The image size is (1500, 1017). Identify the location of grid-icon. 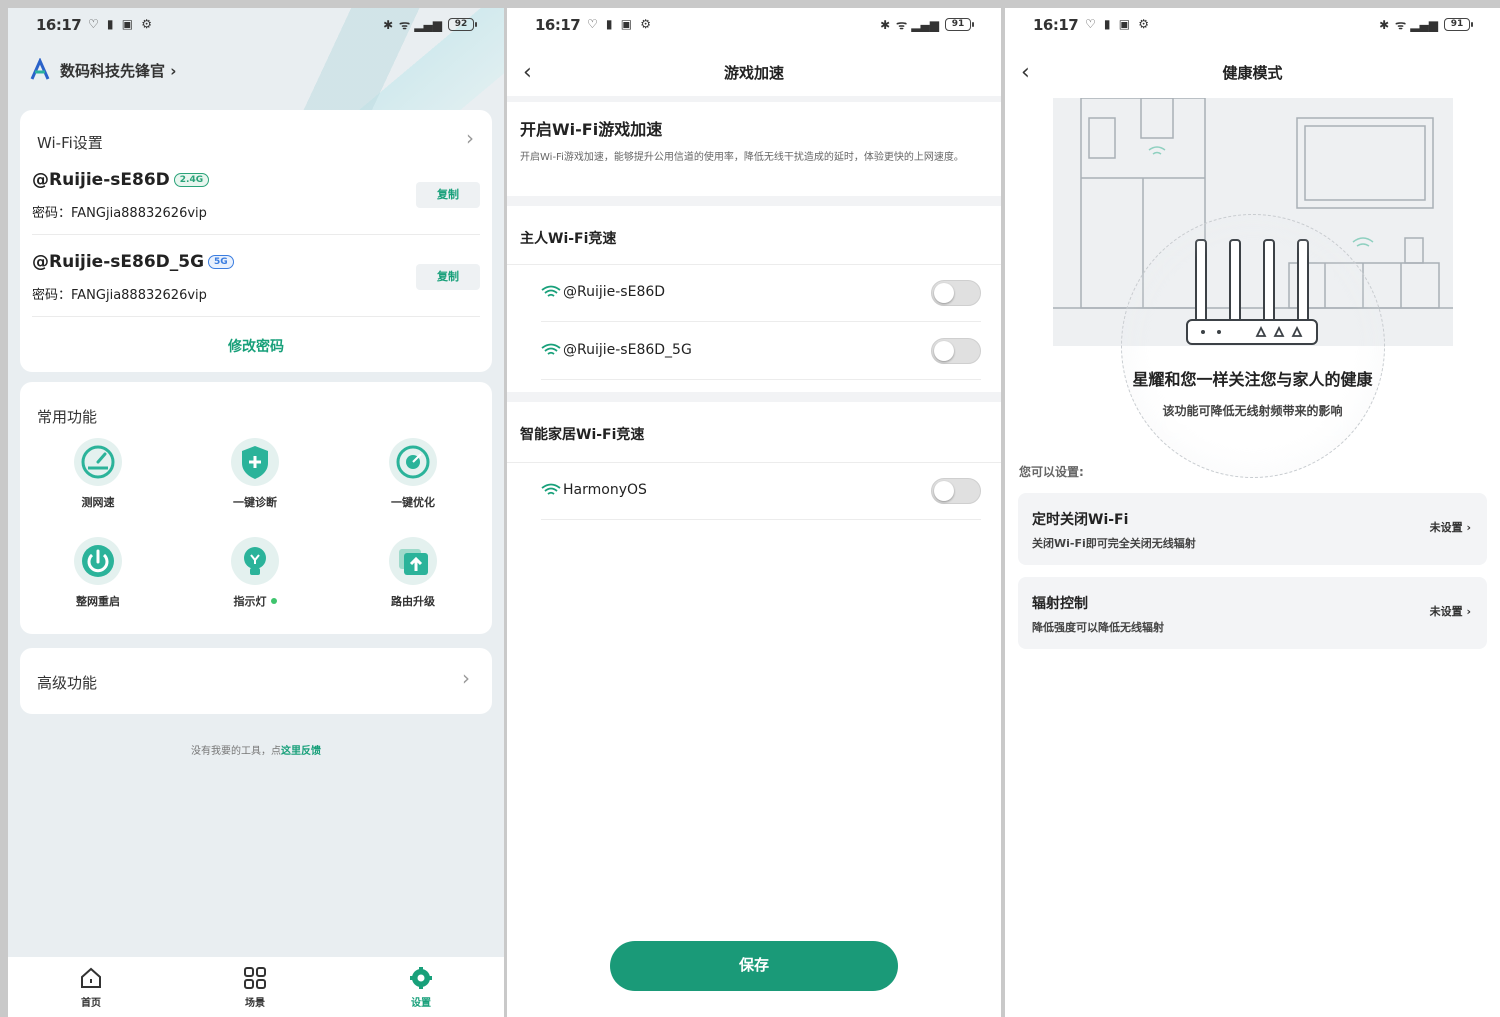
(255, 978).